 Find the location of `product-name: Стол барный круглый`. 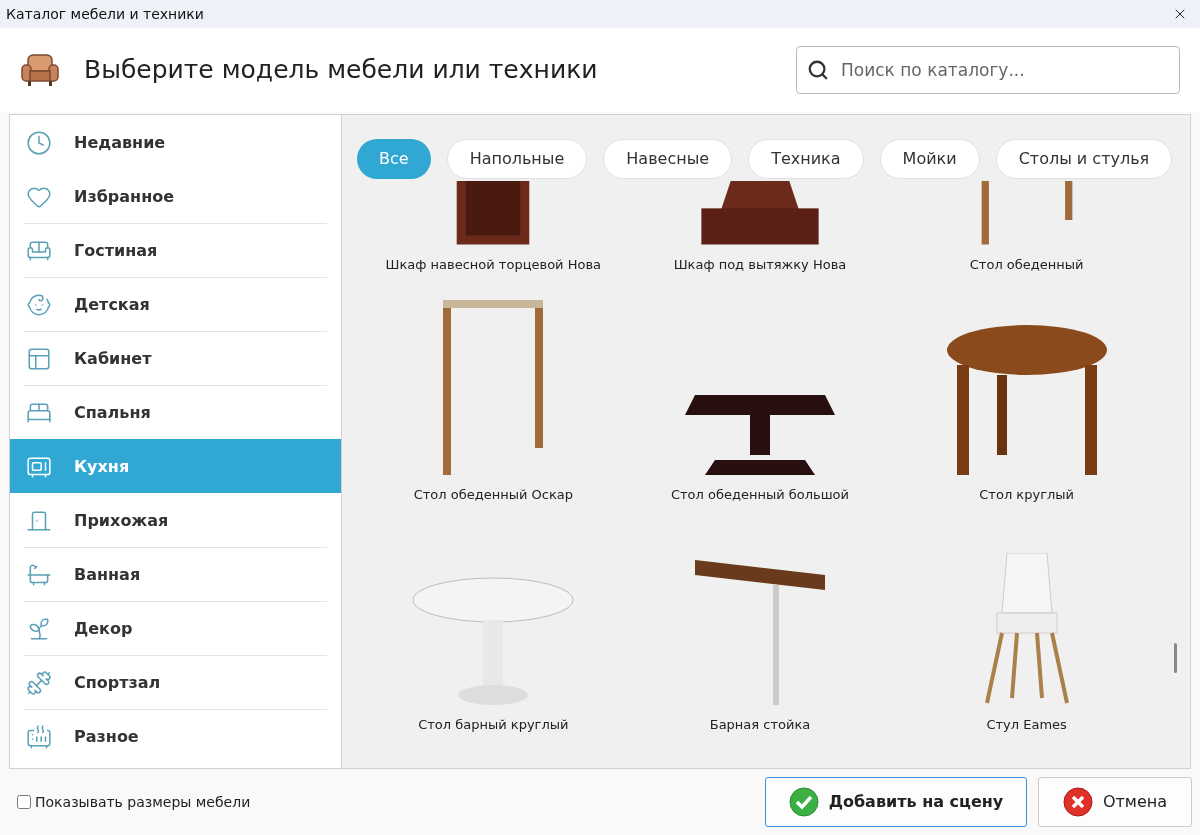

product-name: Стол барный круглый is located at coordinates (493, 724).